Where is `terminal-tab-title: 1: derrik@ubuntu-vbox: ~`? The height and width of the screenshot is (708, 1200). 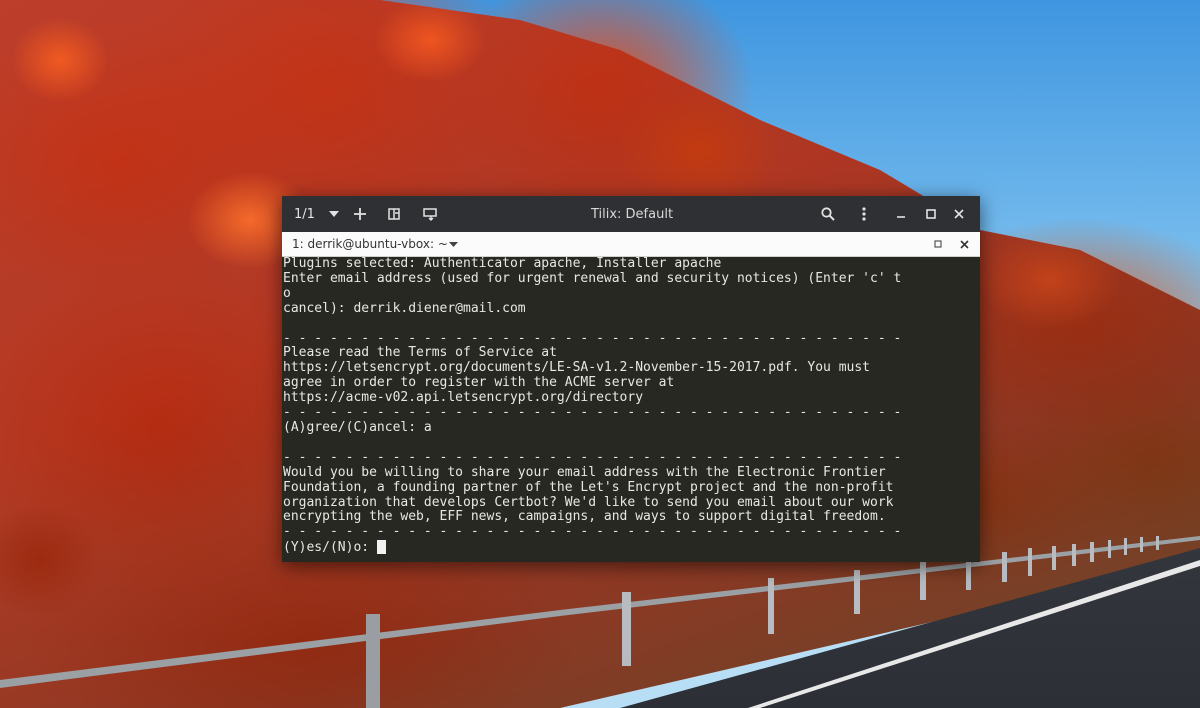 terminal-tab-title: 1: derrik@ubuntu-vbox: ~ is located at coordinates (370, 244).